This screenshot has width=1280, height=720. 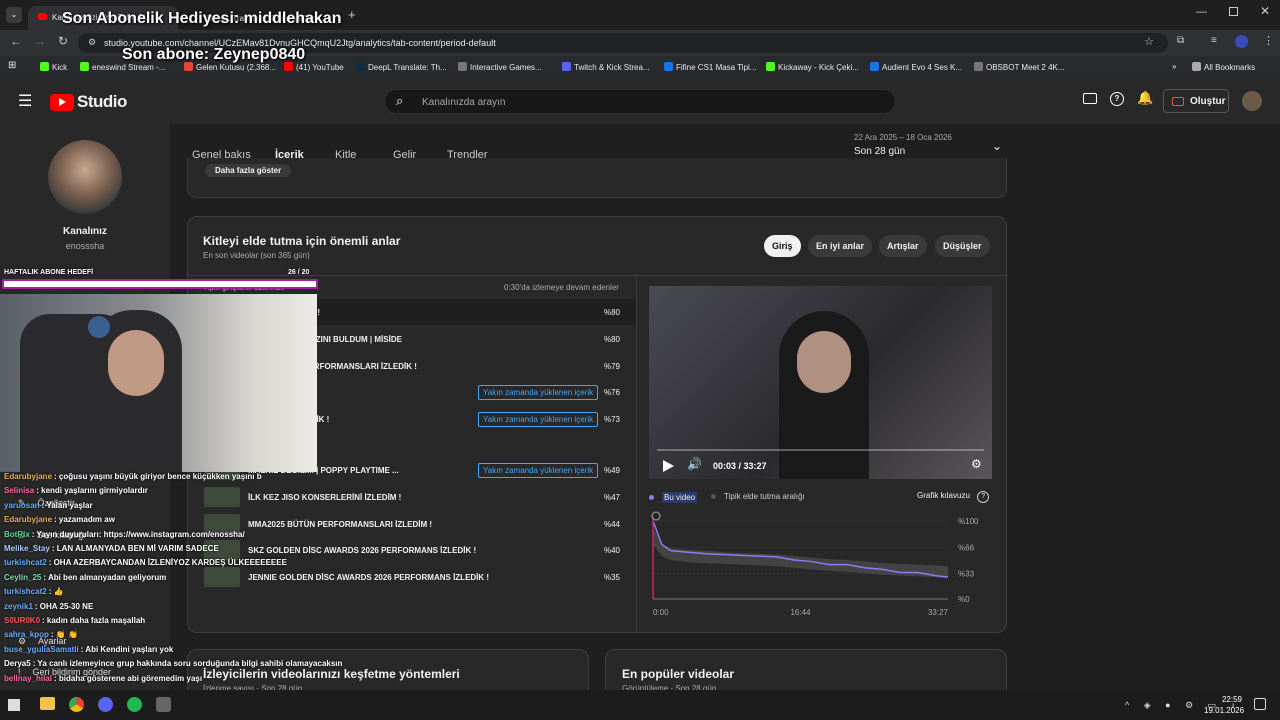 I want to click on minimize-button: —, so click(x=1201, y=12).